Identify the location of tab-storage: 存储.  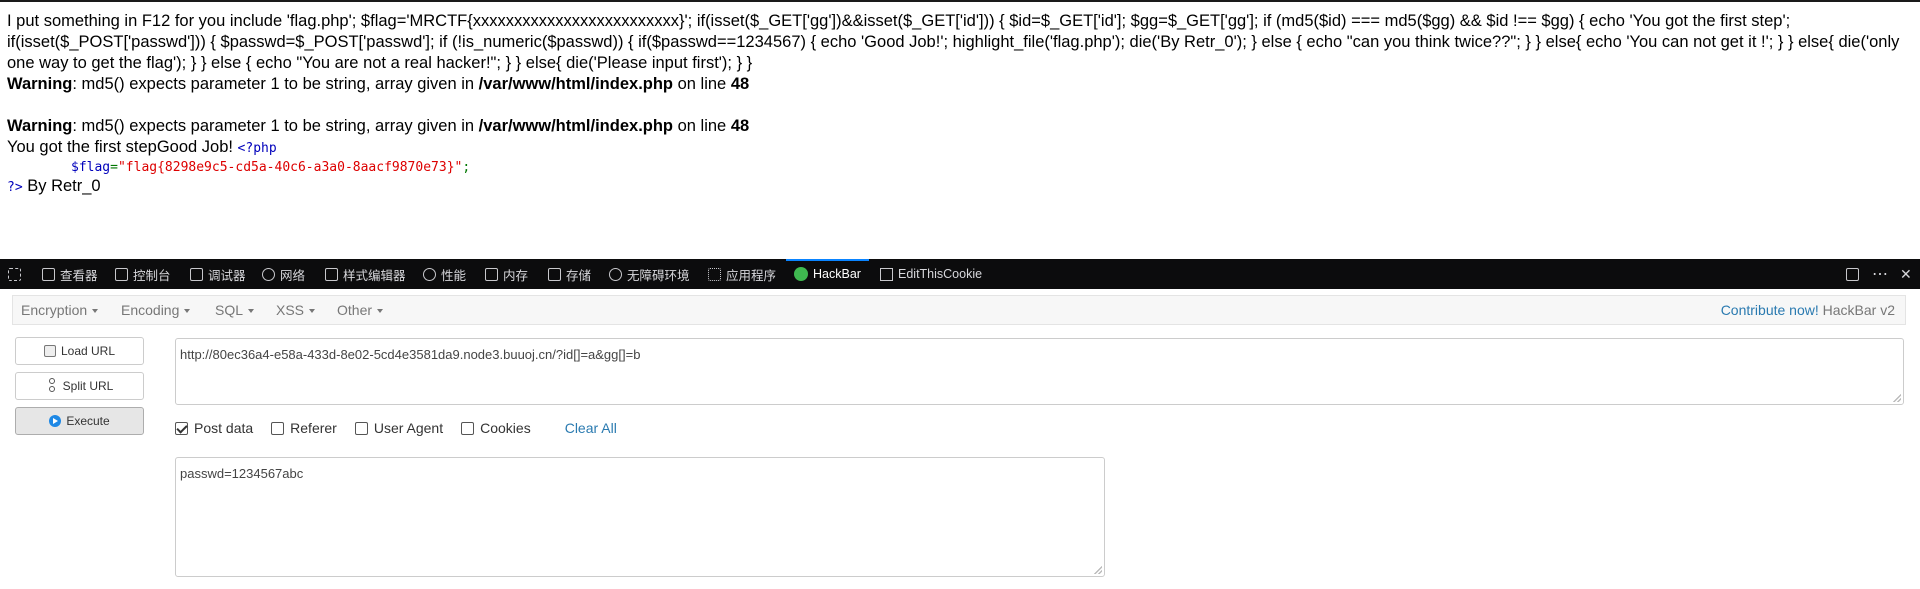
(569, 274).